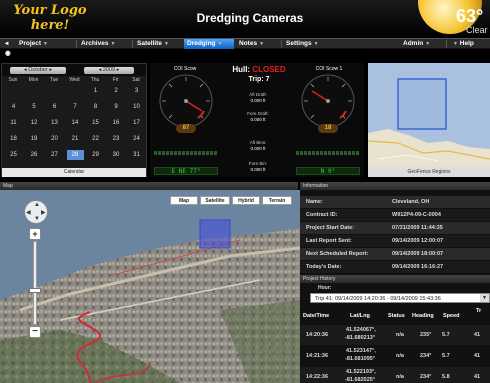 Image resolution: width=490 pixels, height=383 pixels. What do you see at coordinates (75, 123) in the screenshot?
I see `calendar-day: 14` at bounding box center [75, 123].